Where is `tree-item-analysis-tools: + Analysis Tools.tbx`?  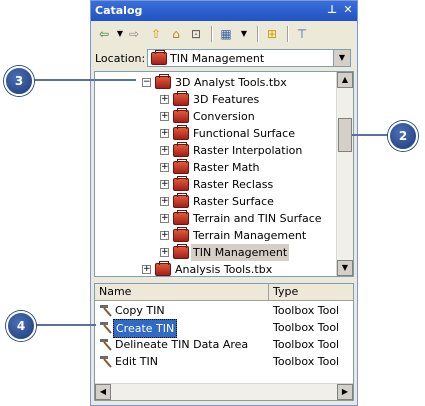 tree-item-analysis-tools: + Analysis Tools.tbx is located at coordinates (217, 268).